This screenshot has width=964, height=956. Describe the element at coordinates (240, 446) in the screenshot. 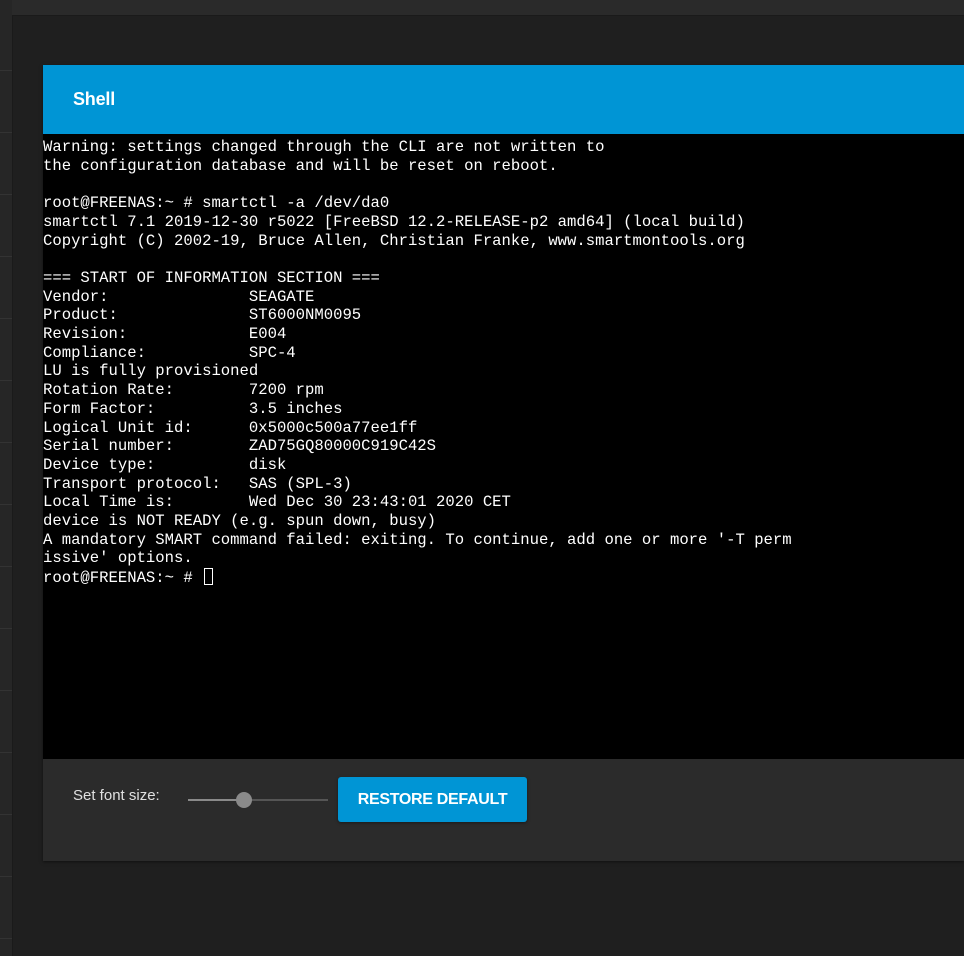

I see `terminal-line: Serial number: ZAD75GQ80000C919C42S` at that location.